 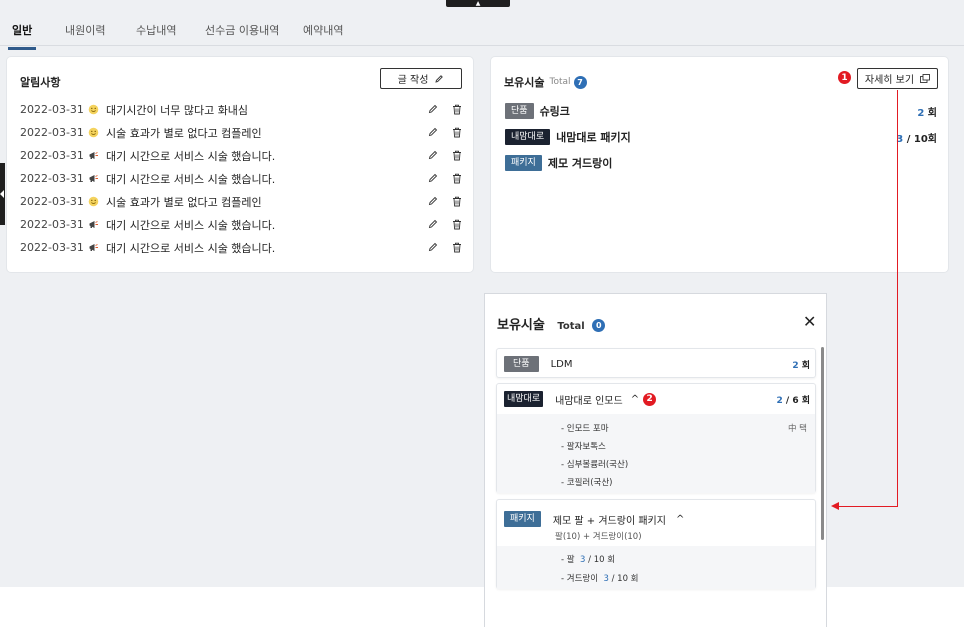 I want to click on owned-total-count: 7, so click(x=580, y=82).